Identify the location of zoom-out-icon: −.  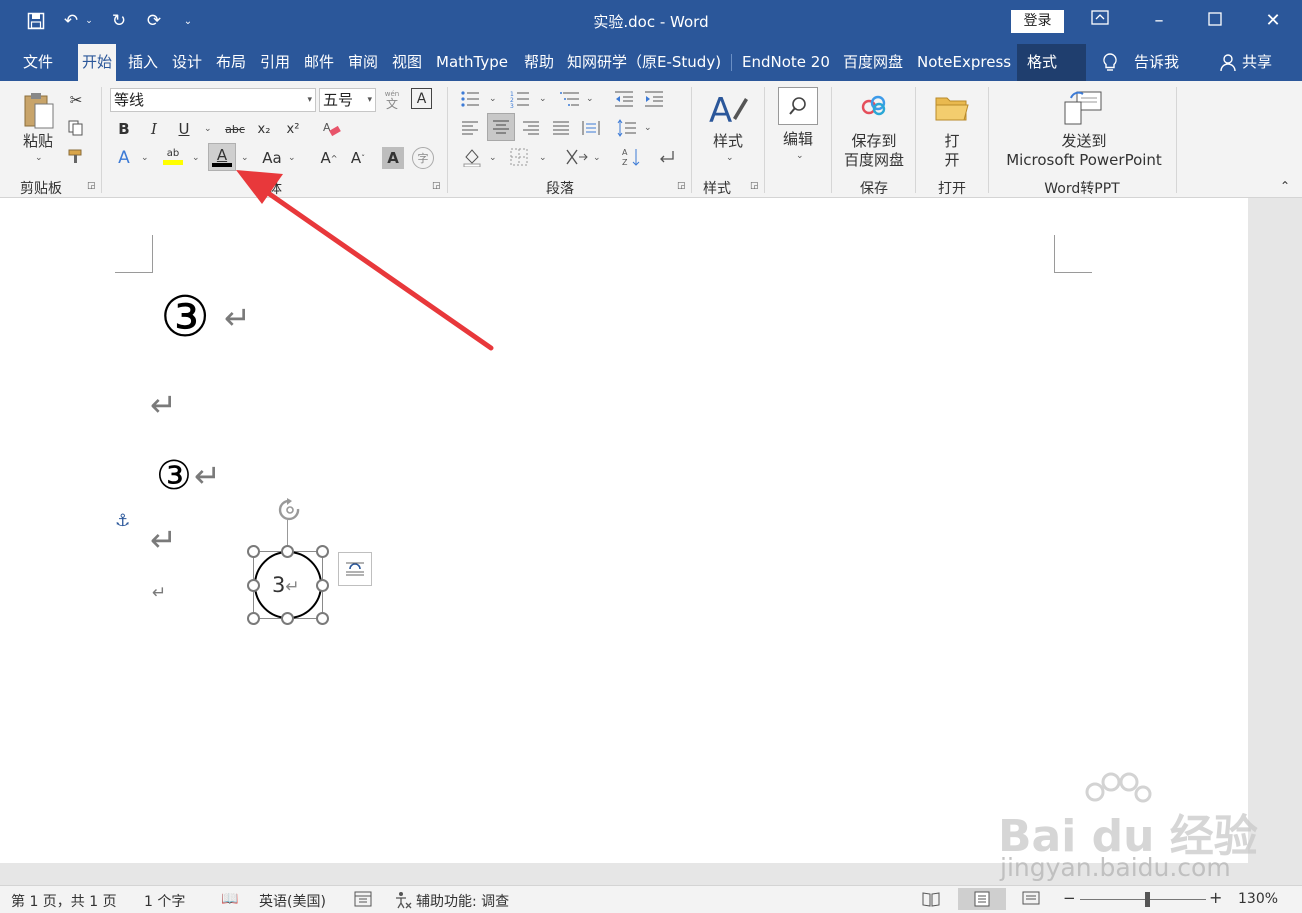
(1069, 898).